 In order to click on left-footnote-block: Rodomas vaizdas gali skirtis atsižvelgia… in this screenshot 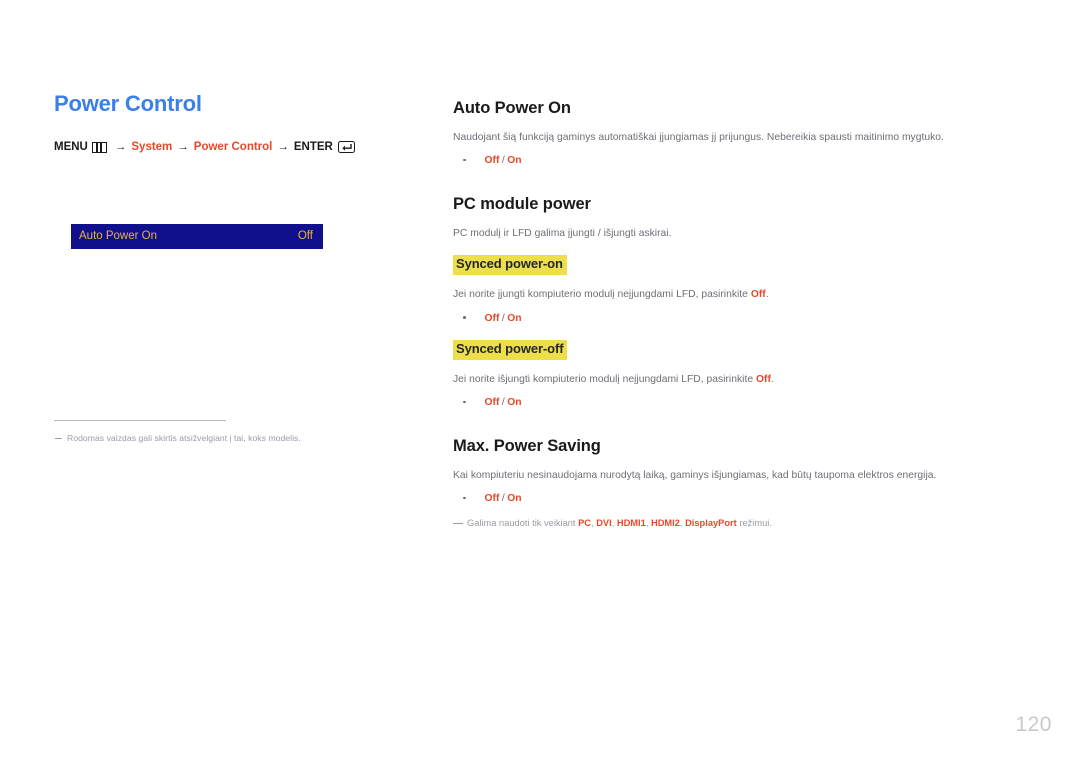, I will do `click(204, 432)`.